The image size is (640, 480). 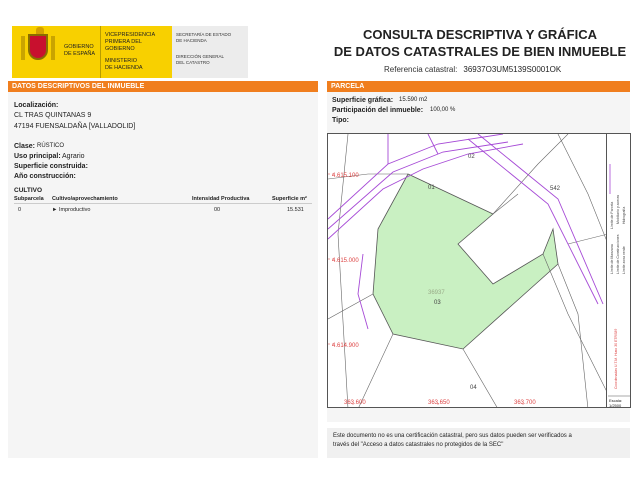 What do you see at coordinates (29, 199) in the screenshot?
I see `col-subparcela: Subparcela` at bounding box center [29, 199].